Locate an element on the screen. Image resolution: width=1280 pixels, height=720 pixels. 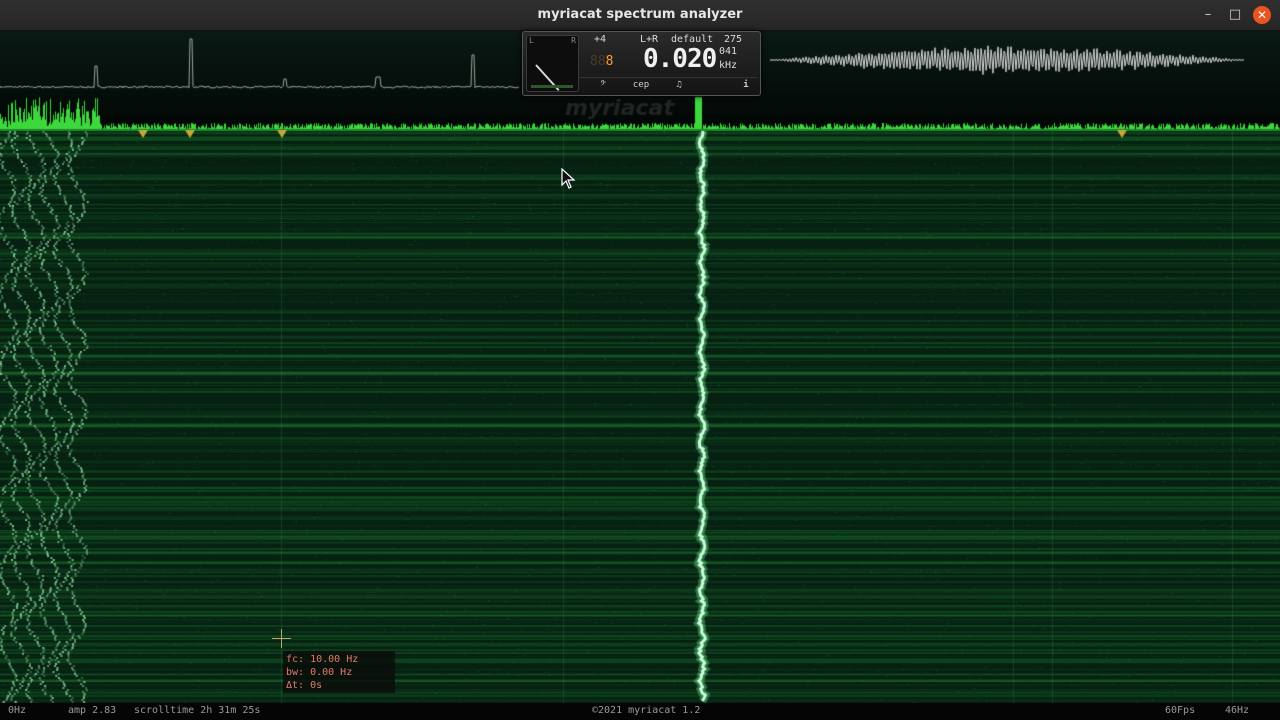
status-right-frequency: 46Hz is located at coordinates (1237, 710).